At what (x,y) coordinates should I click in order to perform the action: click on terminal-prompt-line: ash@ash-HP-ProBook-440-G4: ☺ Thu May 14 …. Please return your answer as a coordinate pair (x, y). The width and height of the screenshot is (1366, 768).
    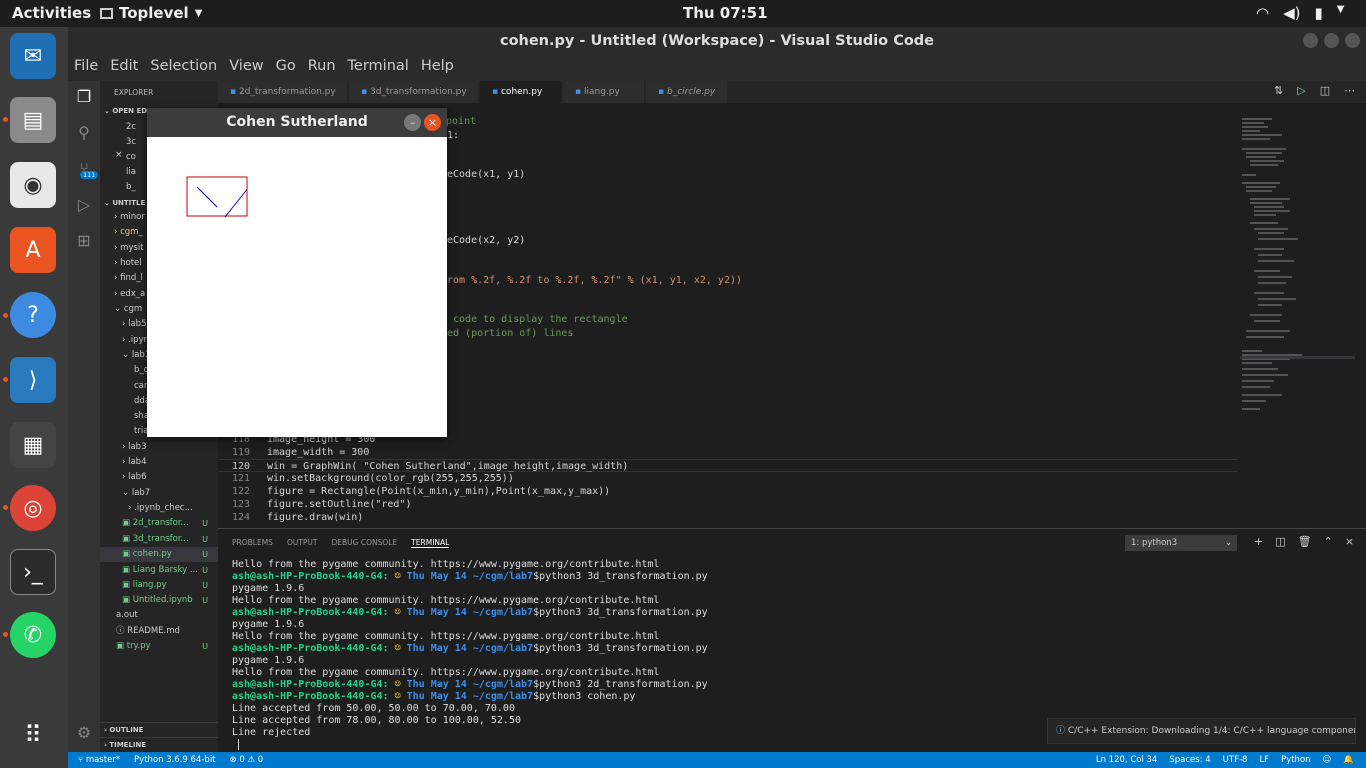
    Looking at the image, I should click on (470, 648).